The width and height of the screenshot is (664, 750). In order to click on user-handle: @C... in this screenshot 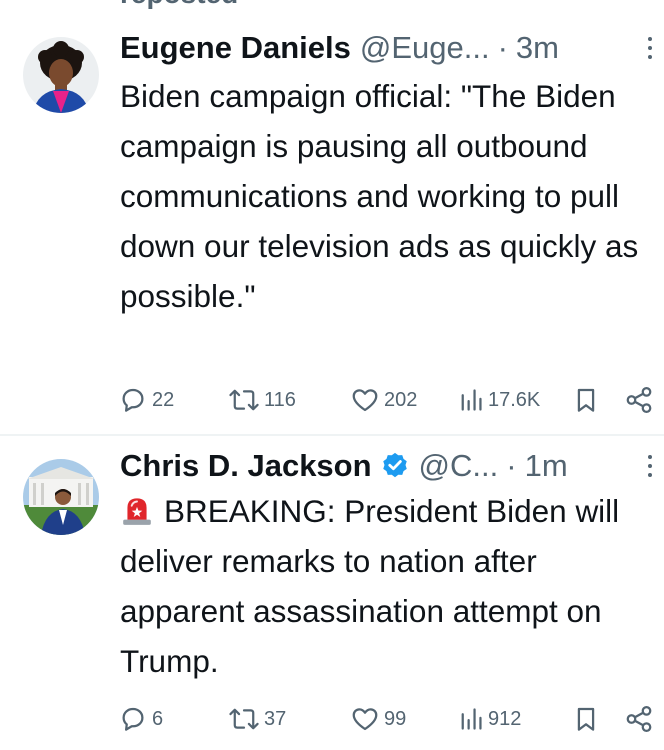, I will do `click(459, 466)`.